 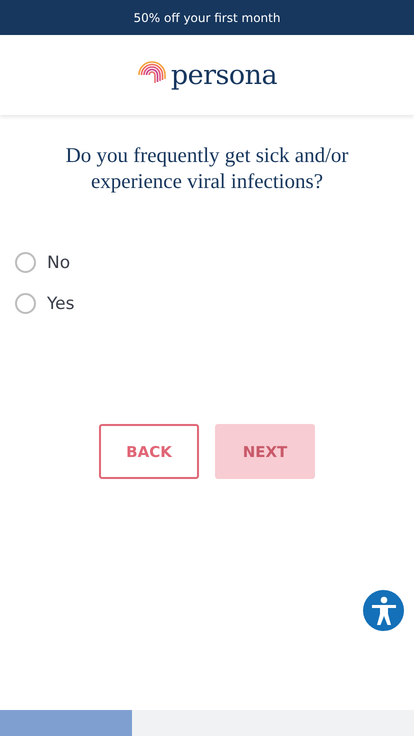 What do you see at coordinates (207, 168) in the screenshot?
I see `question-text: Do you frequently get sick and/or experience viral infections?` at bounding box center [207, 168].